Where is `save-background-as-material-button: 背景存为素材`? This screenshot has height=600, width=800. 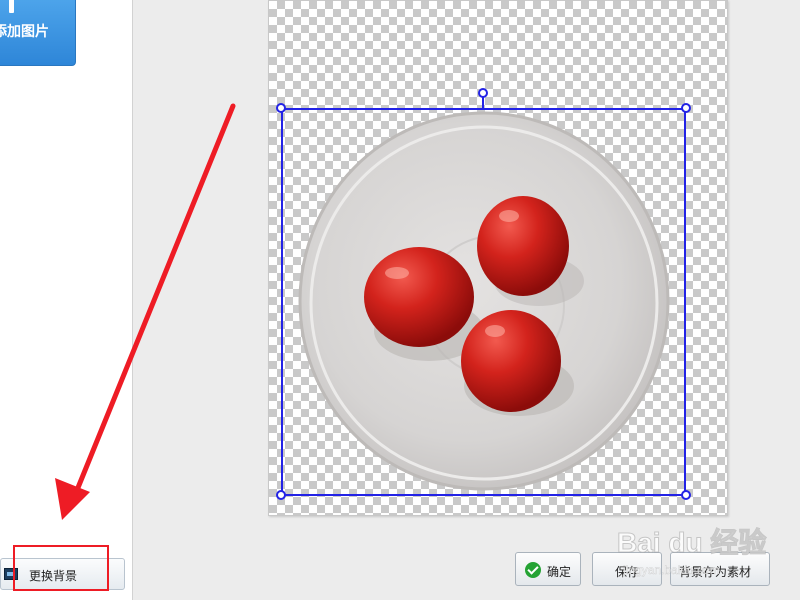 save-background-as-material-button: 背景存为素材 is located at coordinates (720, 569).